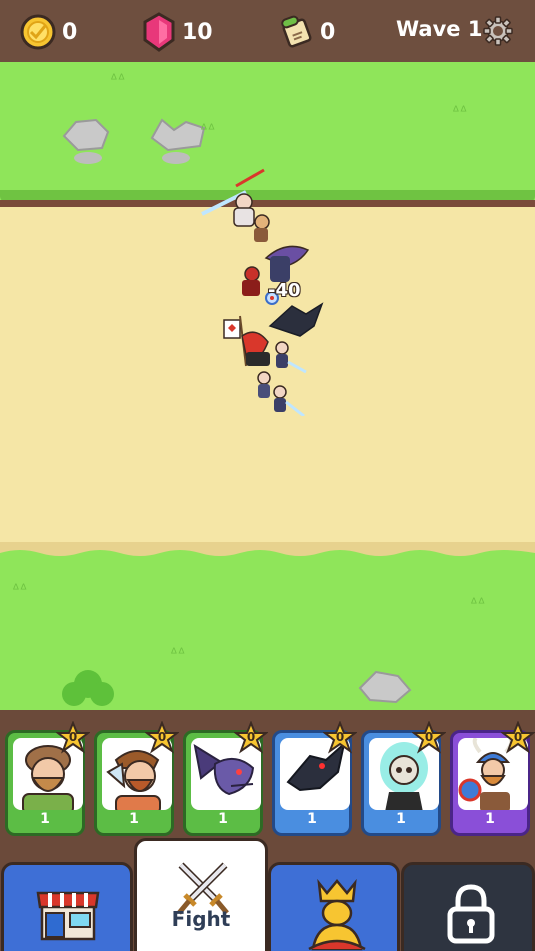  I want to click on dragon-unit-icon, so click(287, 263).